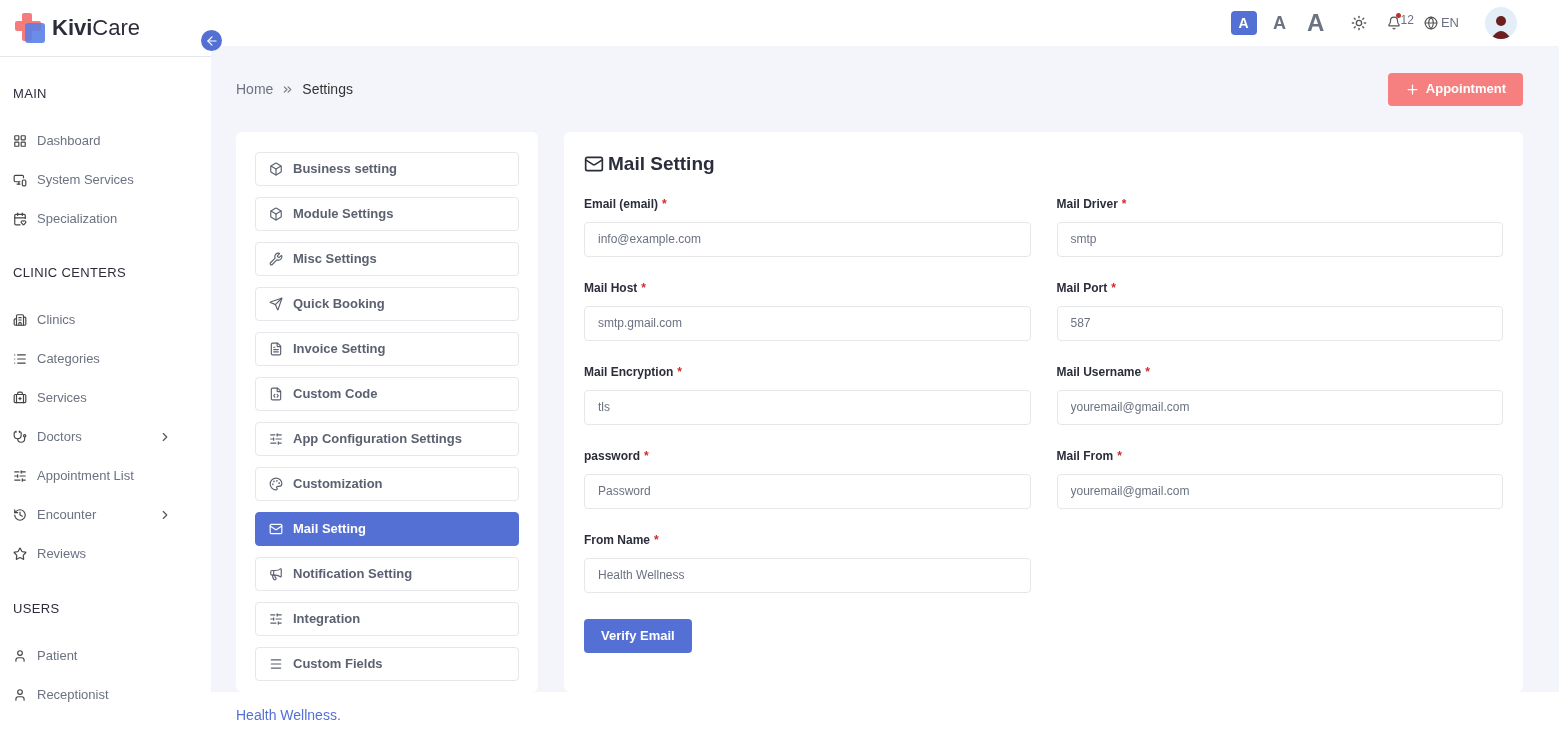  What do you see at coordinates (611, 288) in the screenshot?
I see `field-label: Mail Host` at bounding box center [611, 288].